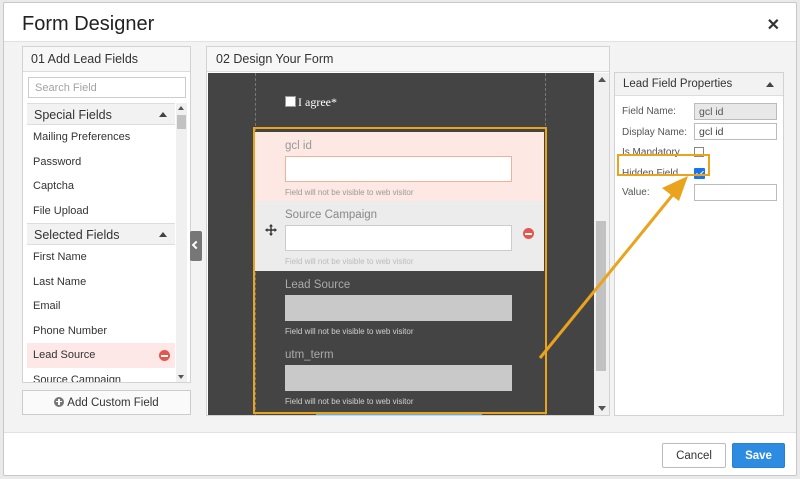 This screenshot has width=800, height=479. I want to click on lead-field-properties-label: Lead Field Properties, so click(678, 84).